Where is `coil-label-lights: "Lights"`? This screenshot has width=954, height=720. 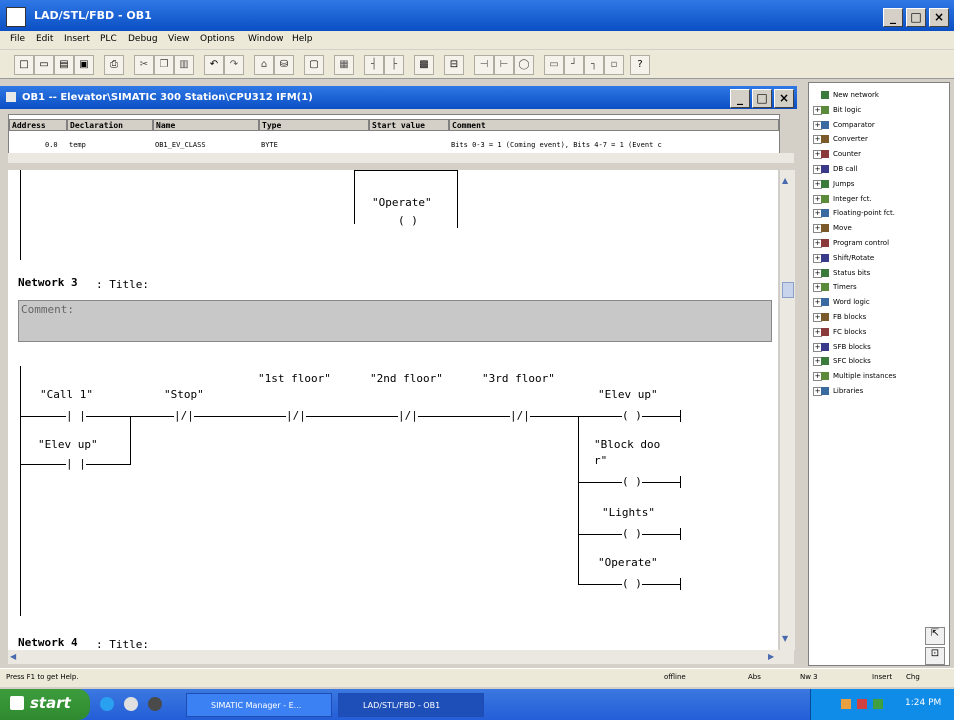 coil-label-lights: "Lights" is located at coordinates (628, 512).